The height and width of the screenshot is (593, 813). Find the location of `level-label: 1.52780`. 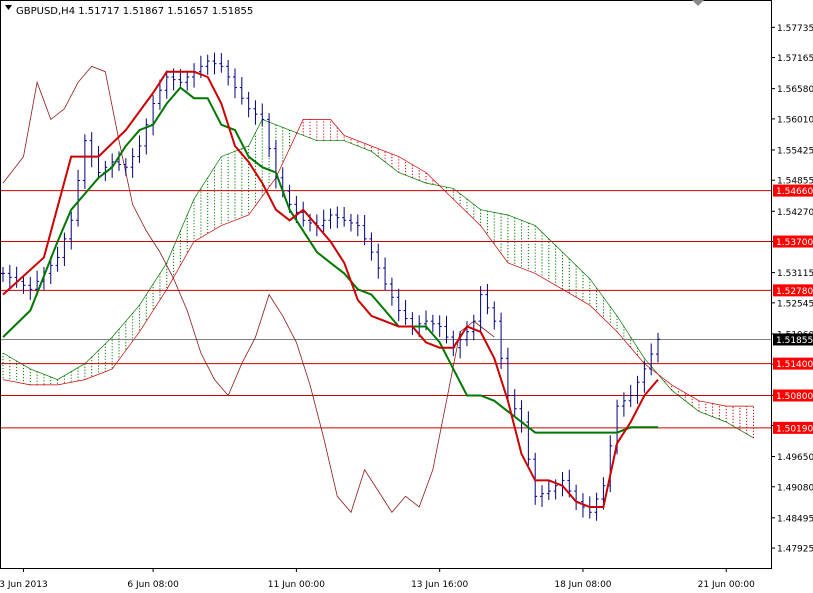

level-label: 1.52780 is located at coordinates (794, 292).